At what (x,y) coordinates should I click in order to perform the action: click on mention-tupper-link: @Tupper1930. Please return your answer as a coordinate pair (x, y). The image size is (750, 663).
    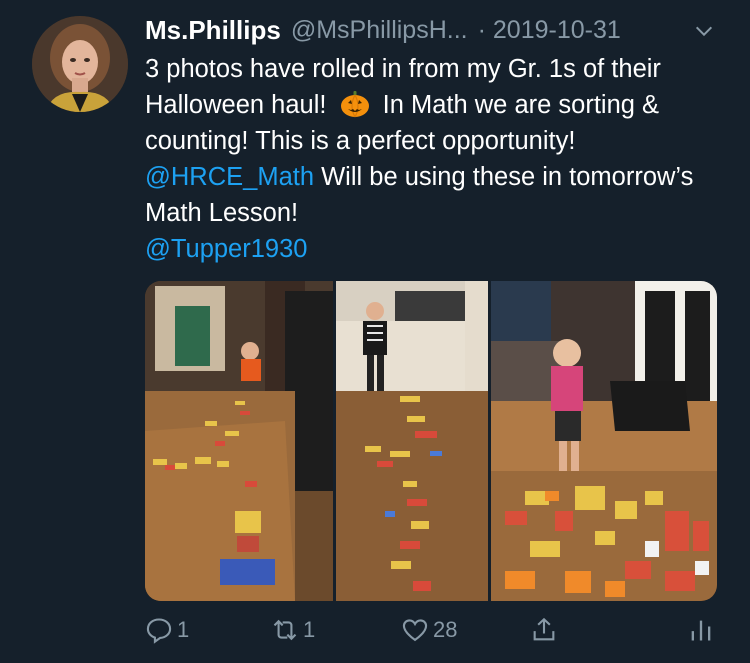
    Looking at the image, I should click on (226, 249).